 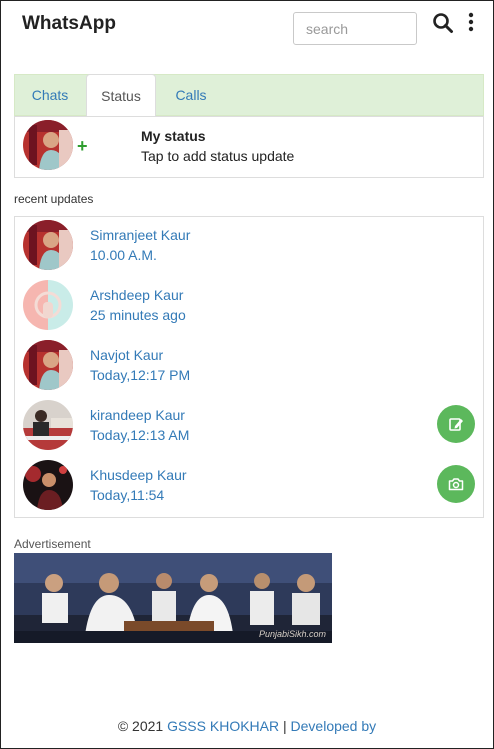 I want to click on footer-school-link: GSSS KHOKHAR, so click(x=223, y=726).